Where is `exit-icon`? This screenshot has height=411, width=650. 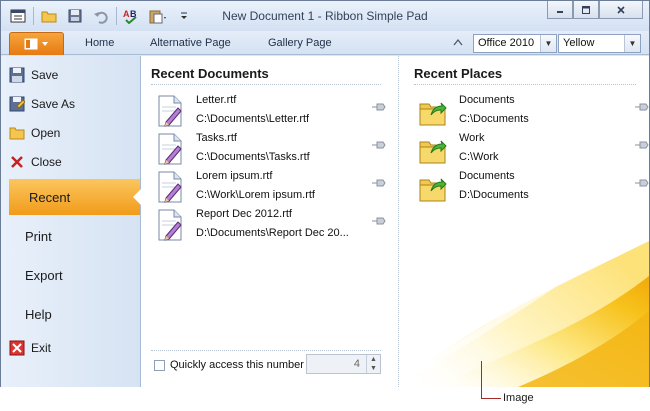 exit-icon is located at coordinates (17, 348).